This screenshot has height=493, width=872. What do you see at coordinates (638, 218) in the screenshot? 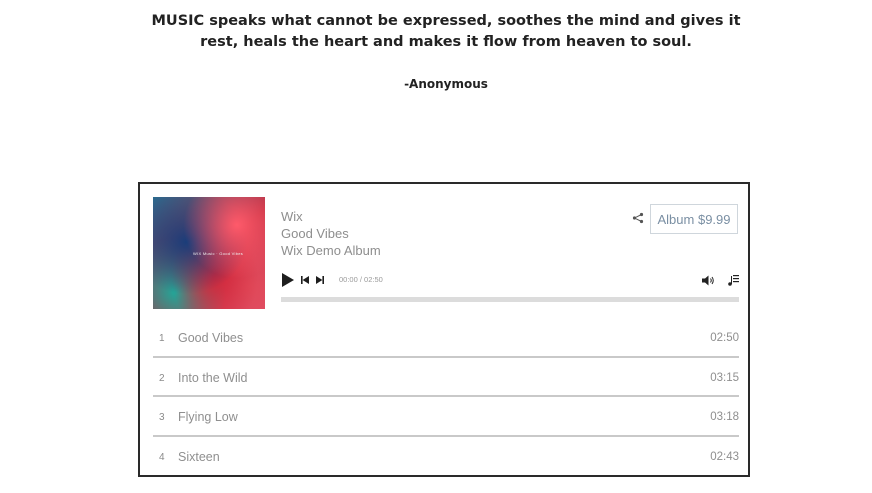
I see `share-icon` at bounding box center [638, 218].